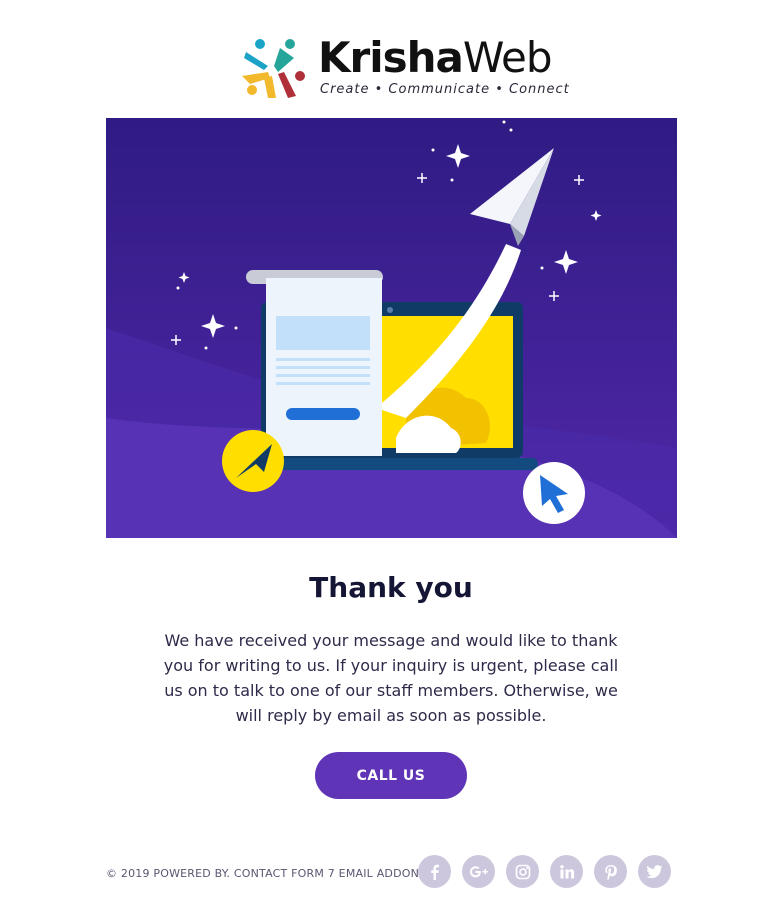 The width and height of the screenshot is (782, 902). What do you see at coordinates (654, 871) in the screenshot?
I see `twitter-icon` at bounding box center [654, 871].